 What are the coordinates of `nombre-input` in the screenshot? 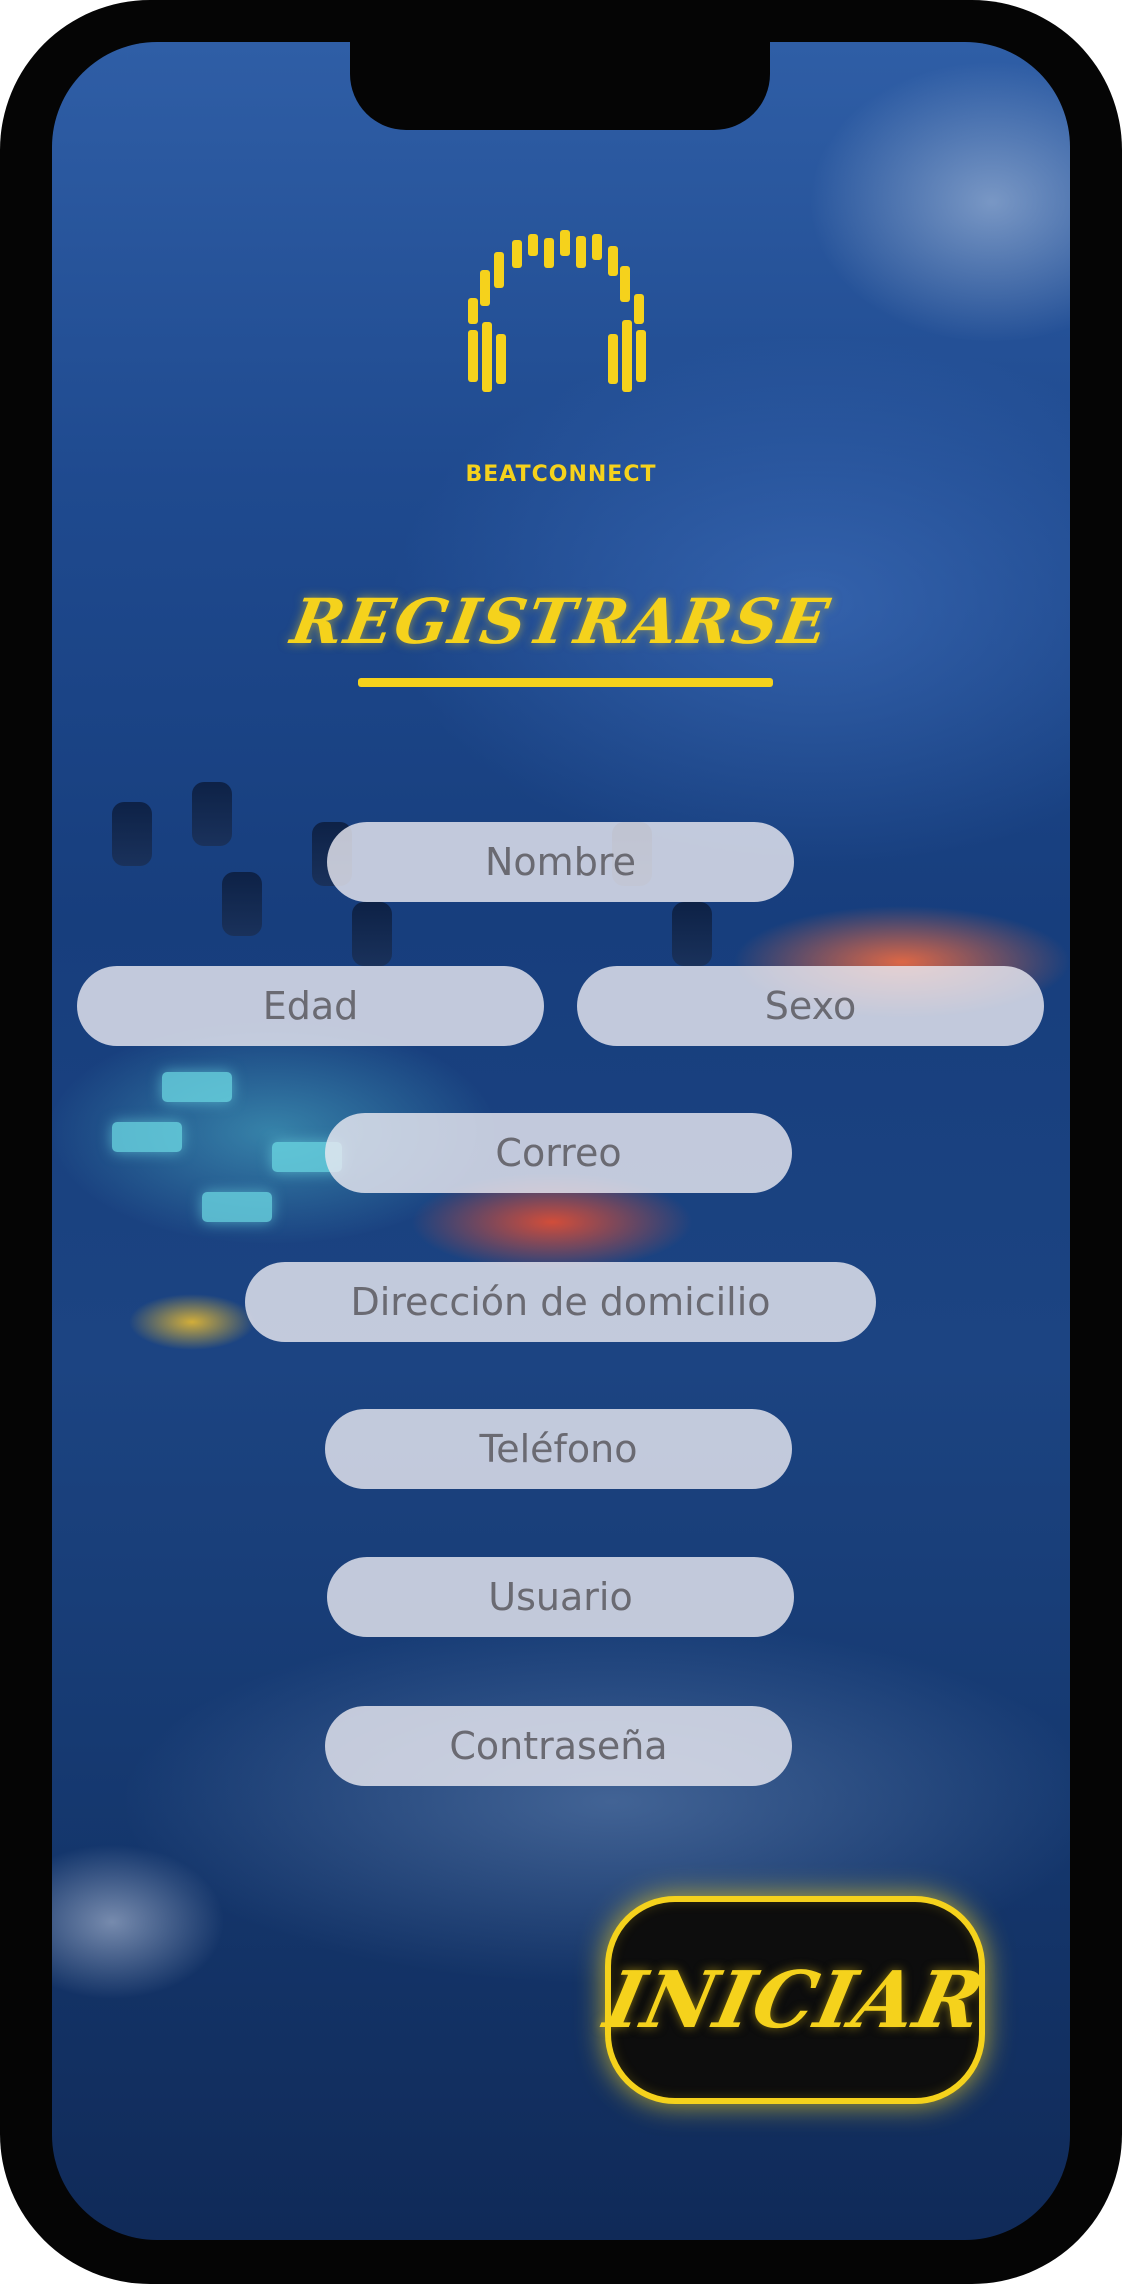 It's located at (560, 862).